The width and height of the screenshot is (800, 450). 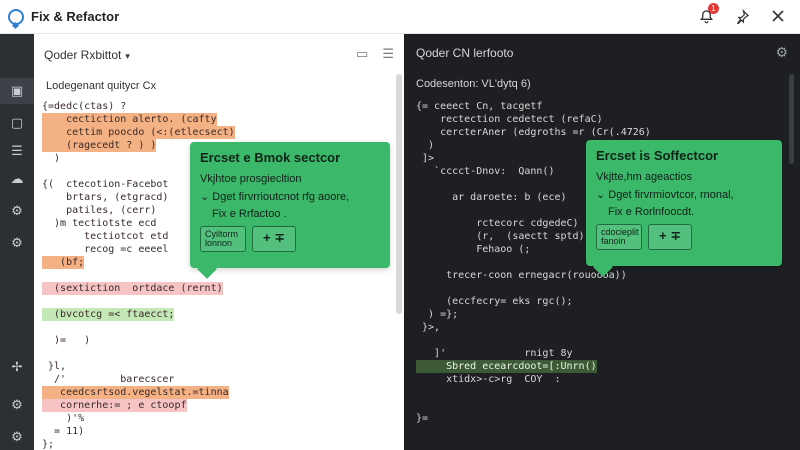 I want to click on left-pane-tools: ▭ ☰, so click(x=375, y=54).